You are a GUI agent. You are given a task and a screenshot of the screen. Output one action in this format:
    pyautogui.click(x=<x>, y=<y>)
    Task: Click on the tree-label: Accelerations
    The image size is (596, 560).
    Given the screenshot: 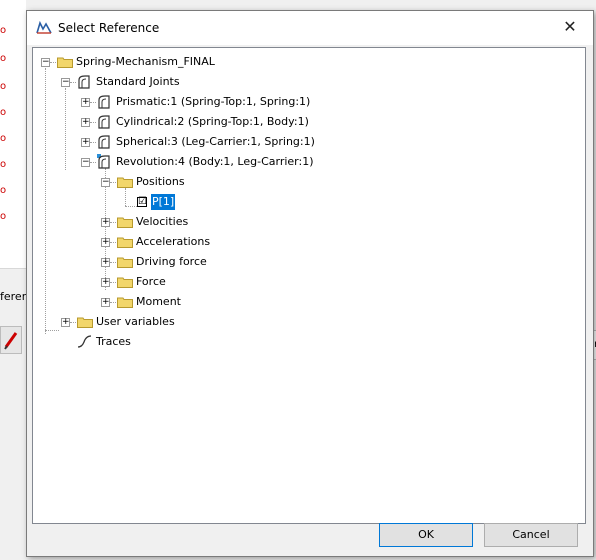 What is the action you would take?
    pyautogui.click(x=173, y=241)
    